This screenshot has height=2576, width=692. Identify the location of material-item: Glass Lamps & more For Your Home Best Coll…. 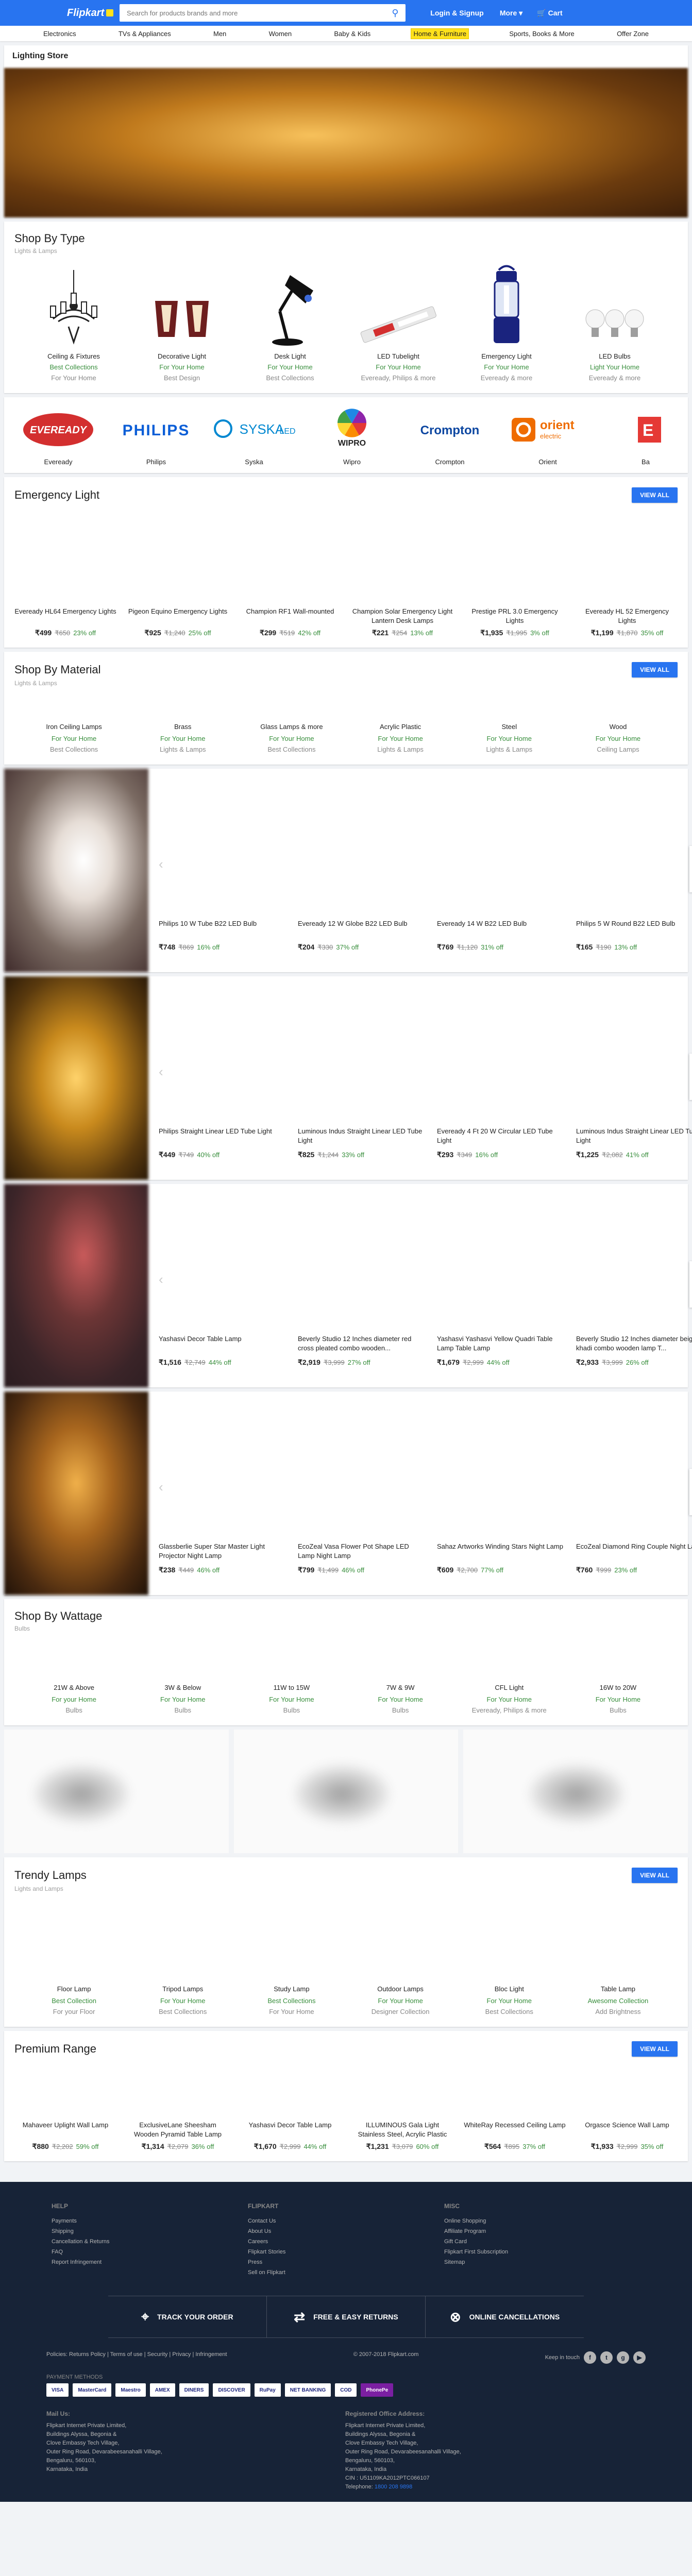
(291, 738).